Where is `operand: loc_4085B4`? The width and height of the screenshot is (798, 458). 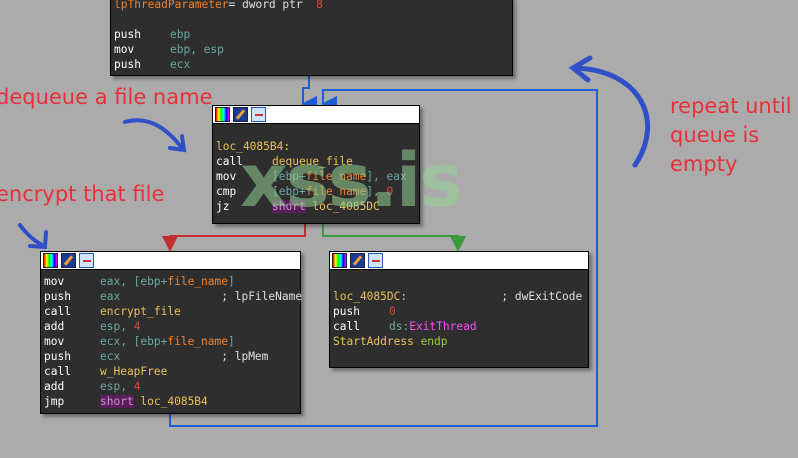
operand: loc_4085B4 is located at coordinates (170, 401).